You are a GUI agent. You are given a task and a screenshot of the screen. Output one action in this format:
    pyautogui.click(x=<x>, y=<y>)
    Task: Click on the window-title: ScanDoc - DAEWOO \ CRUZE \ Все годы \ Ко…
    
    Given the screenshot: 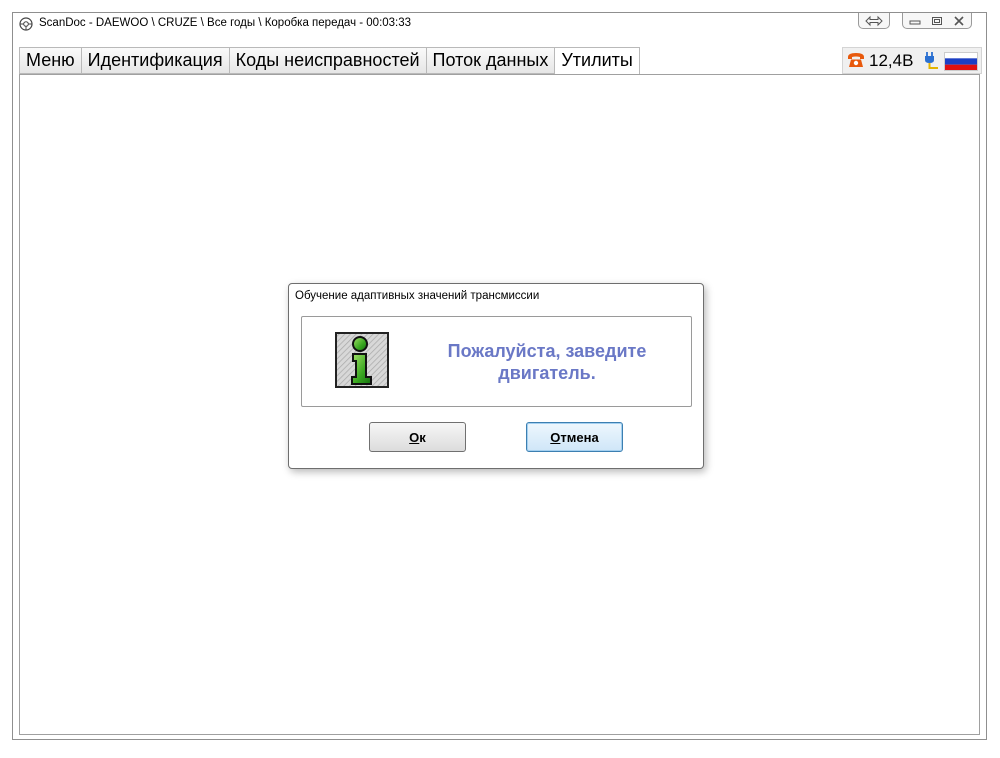 What is the action you would take?
    pyautogui.click(x=225, y=23)
    